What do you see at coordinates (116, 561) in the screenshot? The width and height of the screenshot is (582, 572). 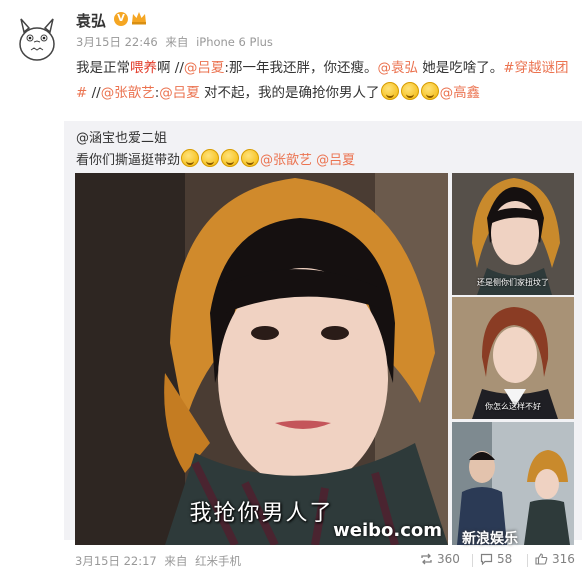 I see `repost-date: 3月15日 22:17` at bounding box center [116, 561].